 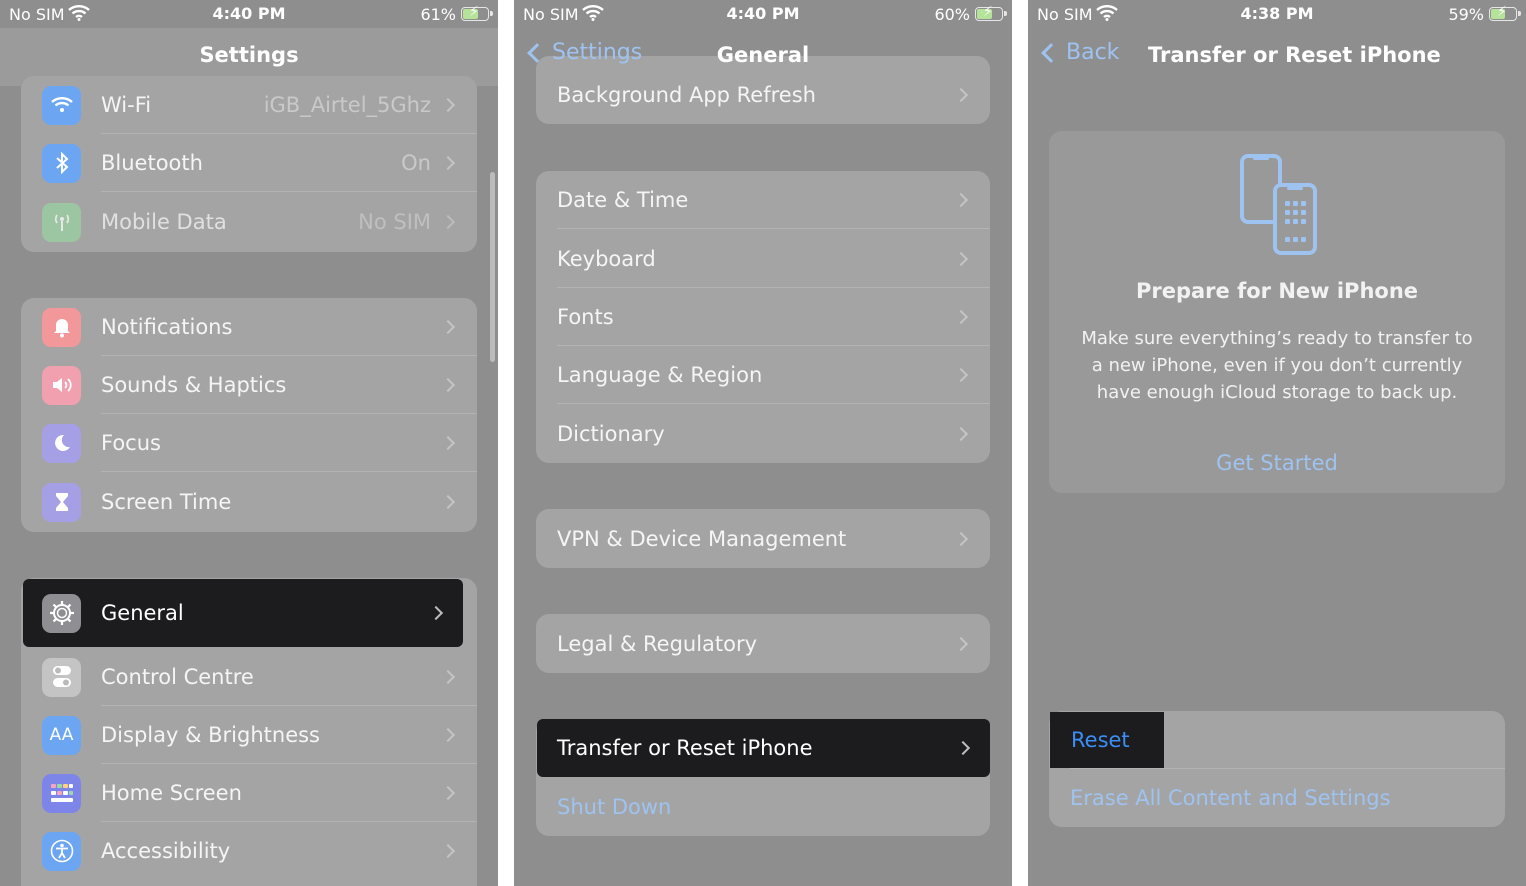 I want to click on toggles-icon, so click(x=61, y=677).